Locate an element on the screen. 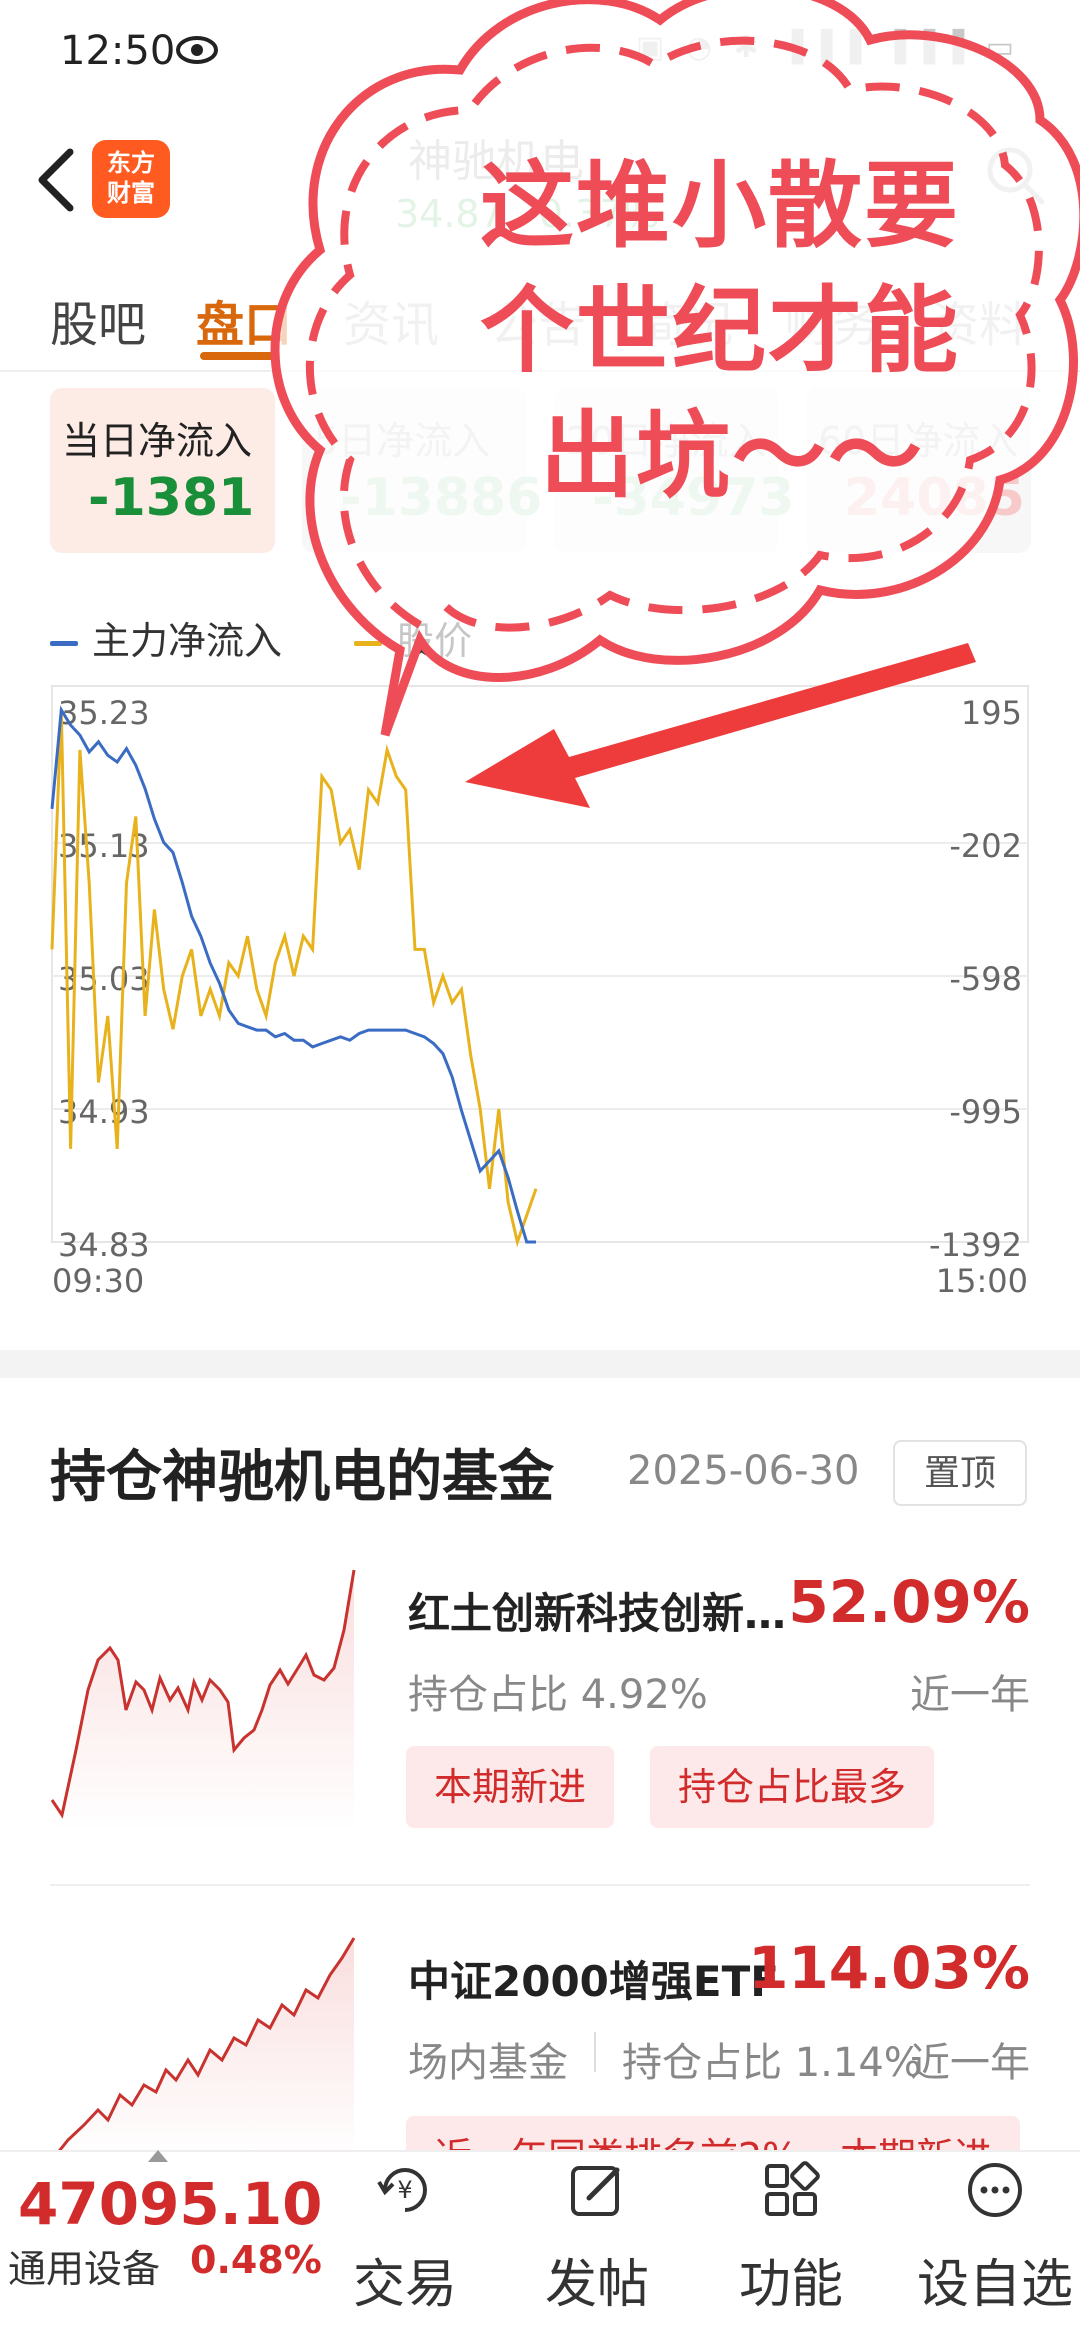 The image size is (1080, 2342). grid-icon is located at coordinates (792, 2188).